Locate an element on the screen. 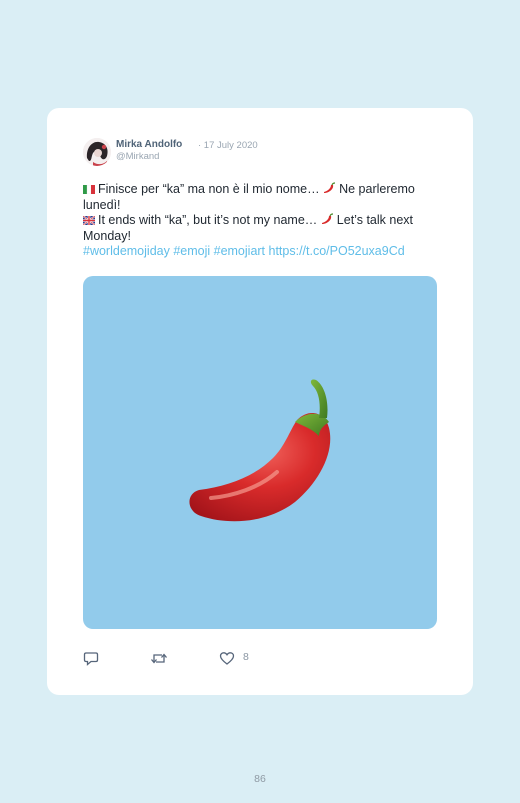 The height and width of the screenshot is (803, 520). tweet-actions: 8 is located at coordinates (183, 660).